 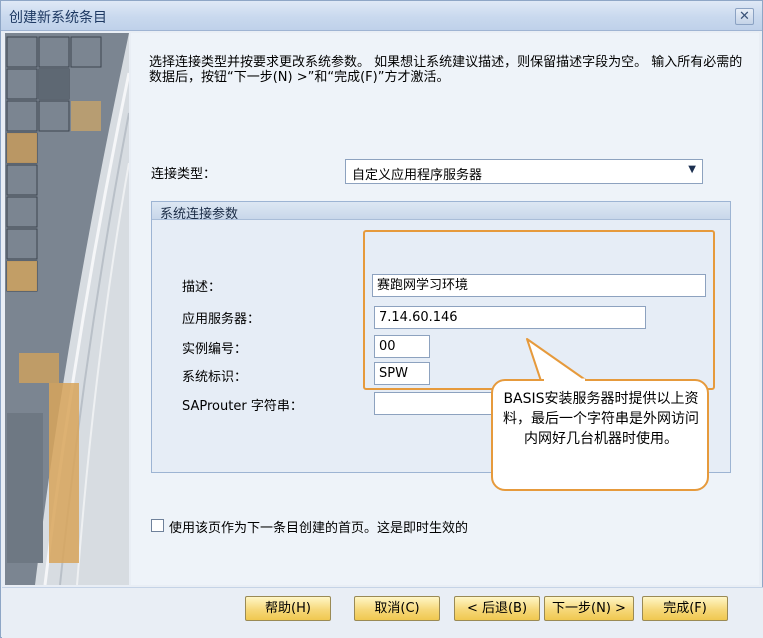 I want to click on default-page-checkbox, so click(x=157, y=525).